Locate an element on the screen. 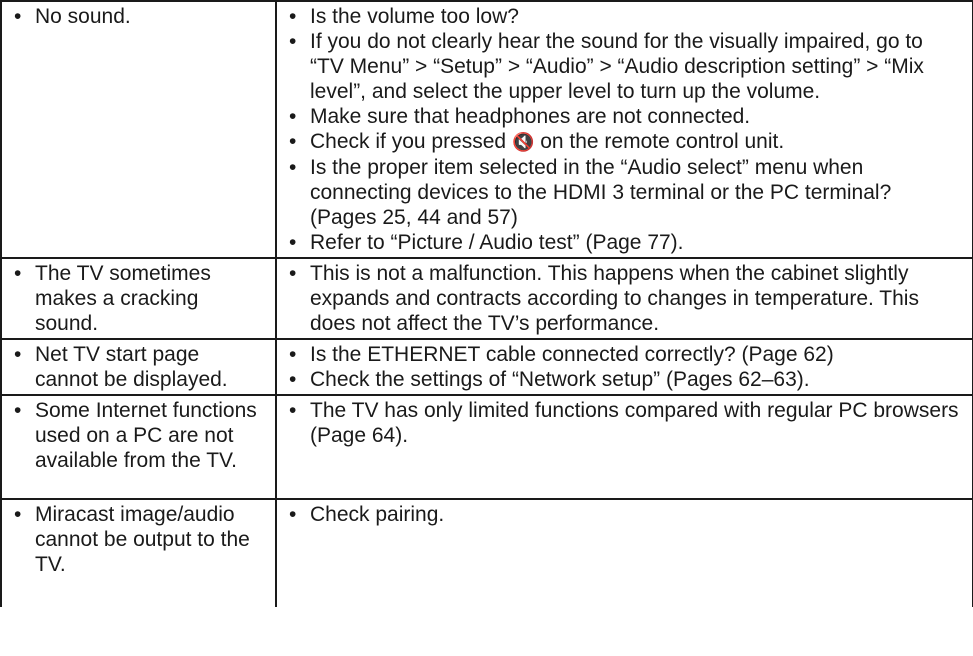 The image size is (973, 656). problem-text: No sound. is located at coordinates (138, 16).